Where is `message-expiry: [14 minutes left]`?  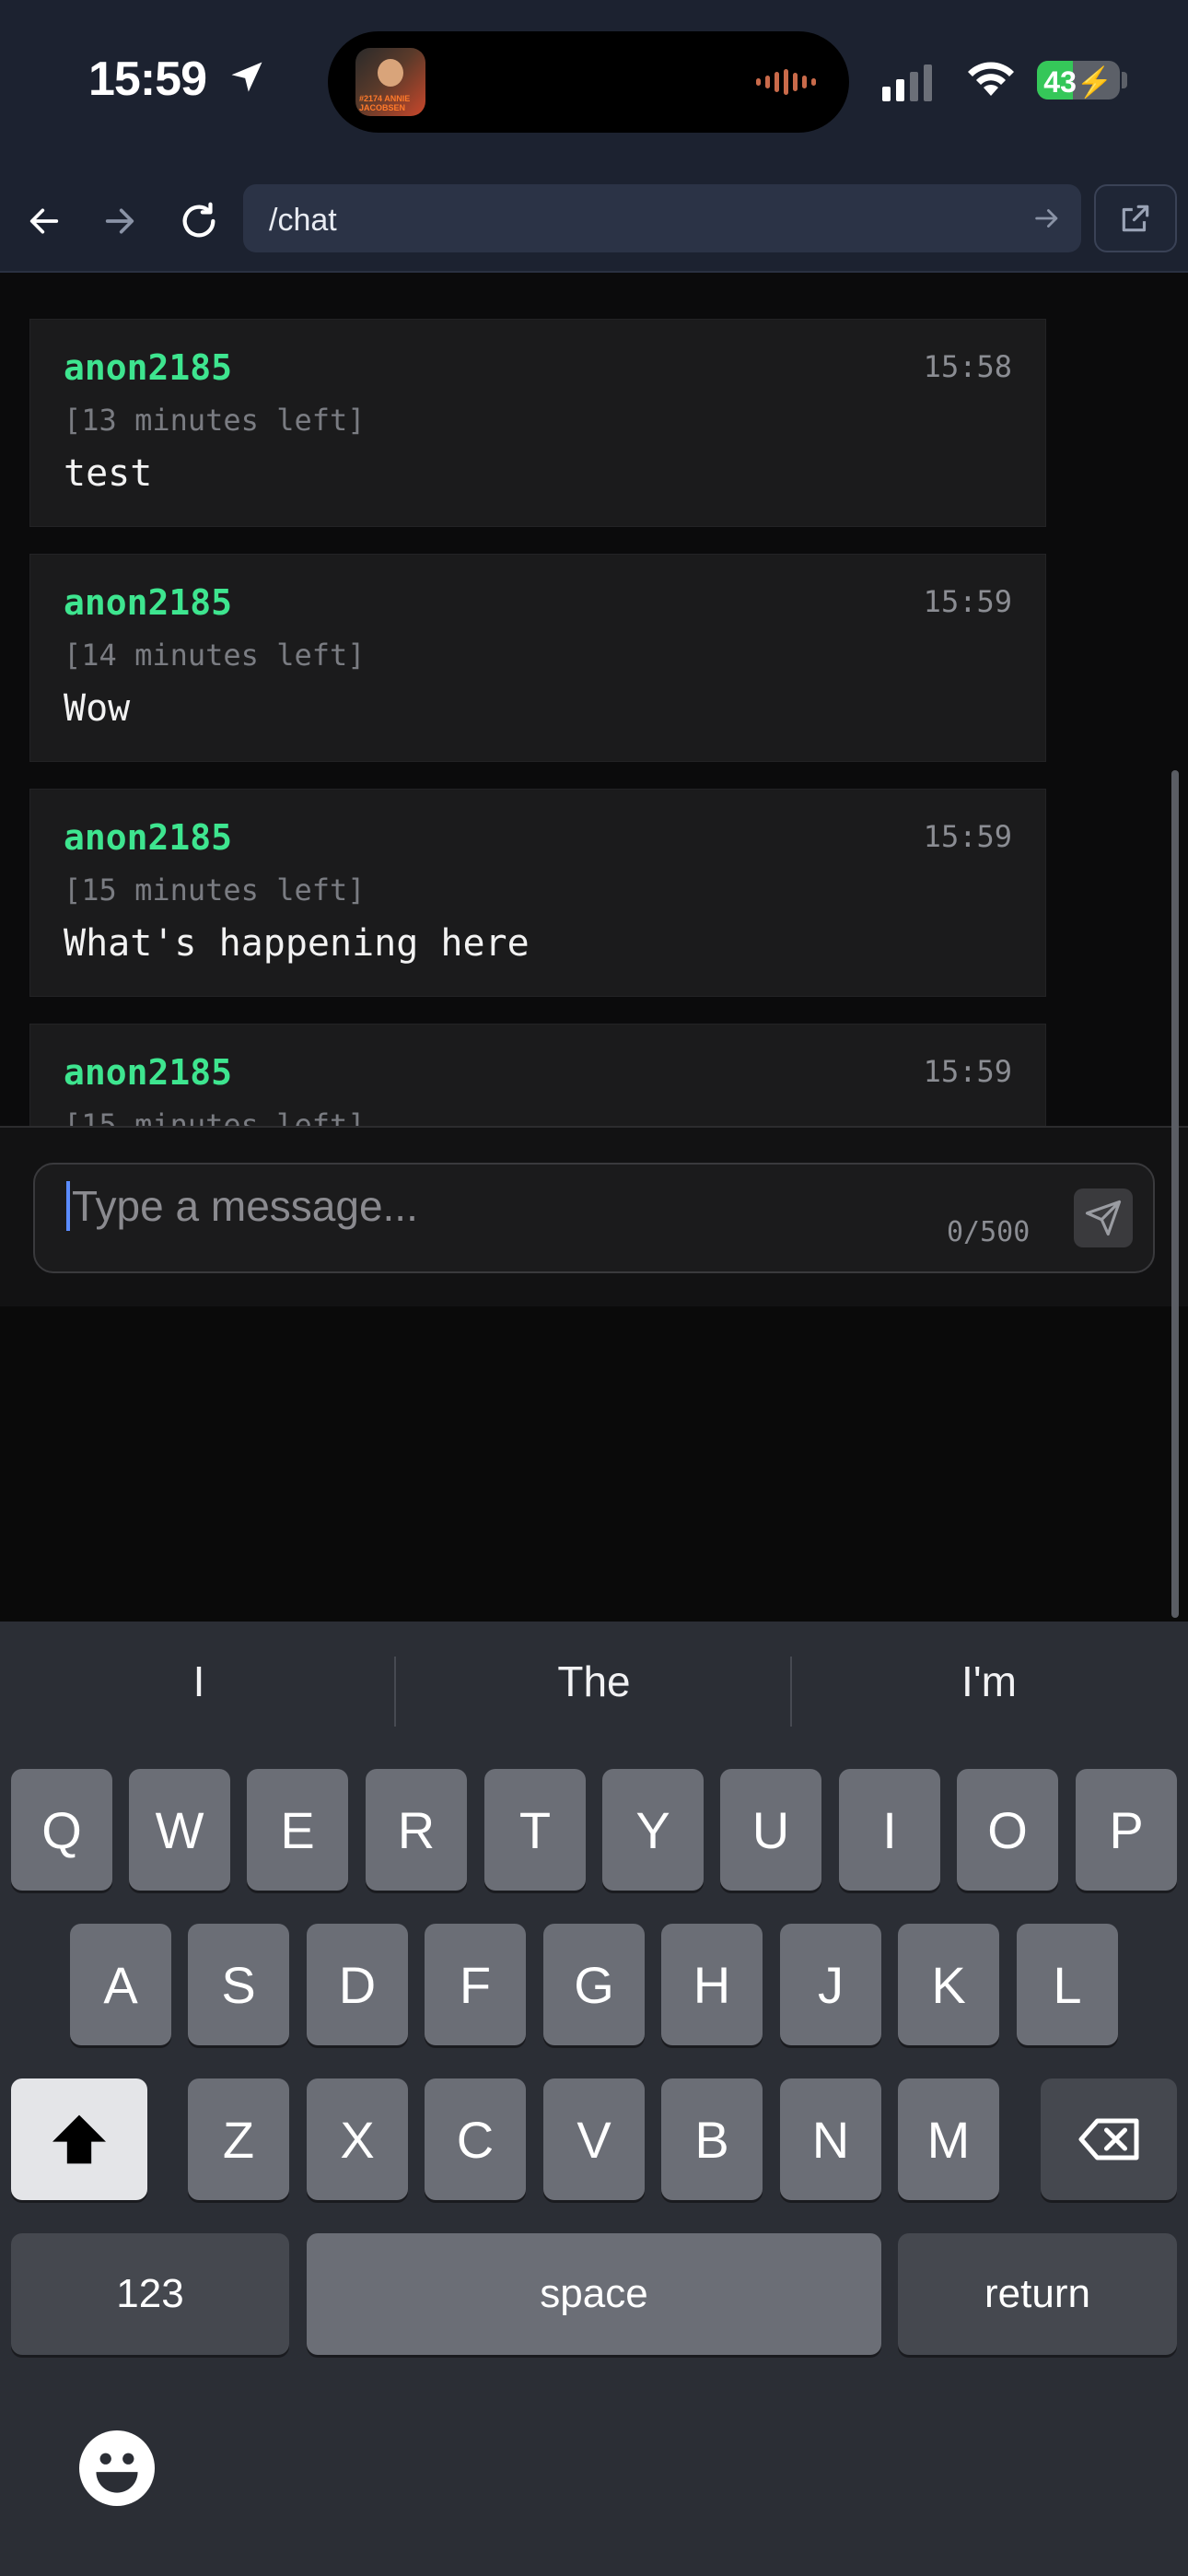
message-expiry: [14 minutes left] is located at coordinates (215, 656).